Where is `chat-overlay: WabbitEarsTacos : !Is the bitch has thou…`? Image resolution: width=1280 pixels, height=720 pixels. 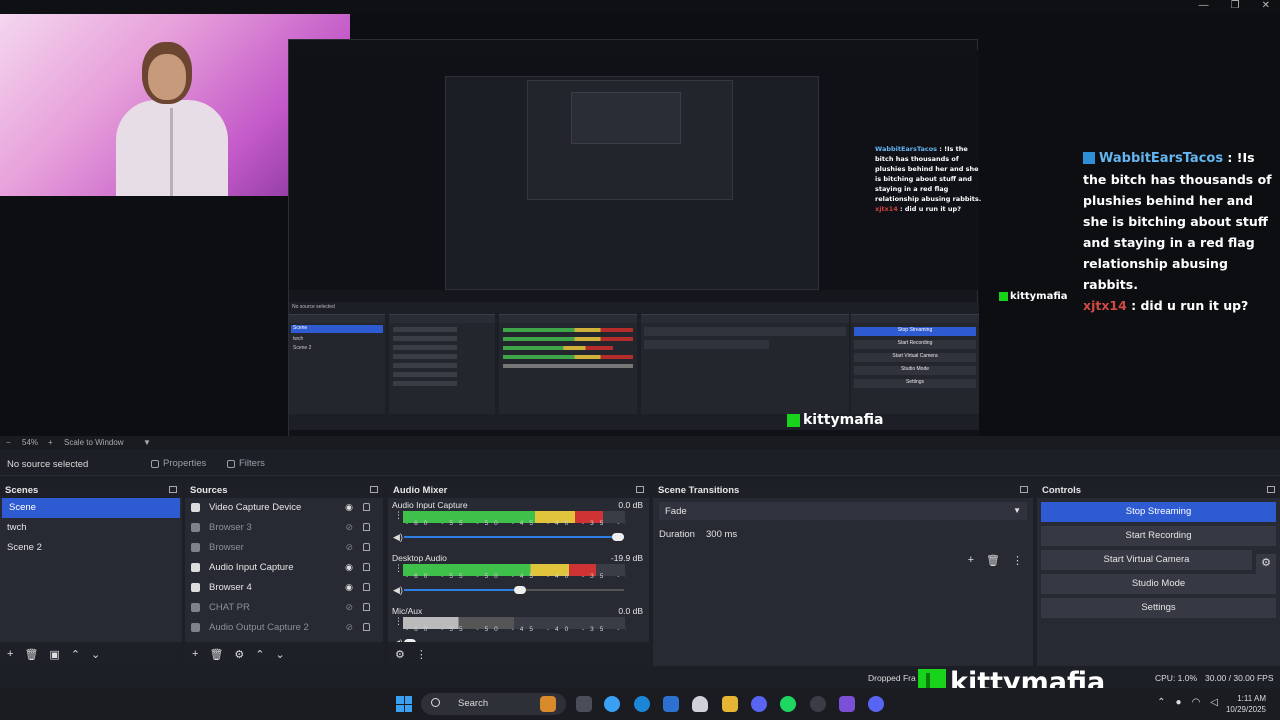
chat-overlay: WabbitEarsTacos : !Is the bitch has thou… is located at coordinates (1181, 231).